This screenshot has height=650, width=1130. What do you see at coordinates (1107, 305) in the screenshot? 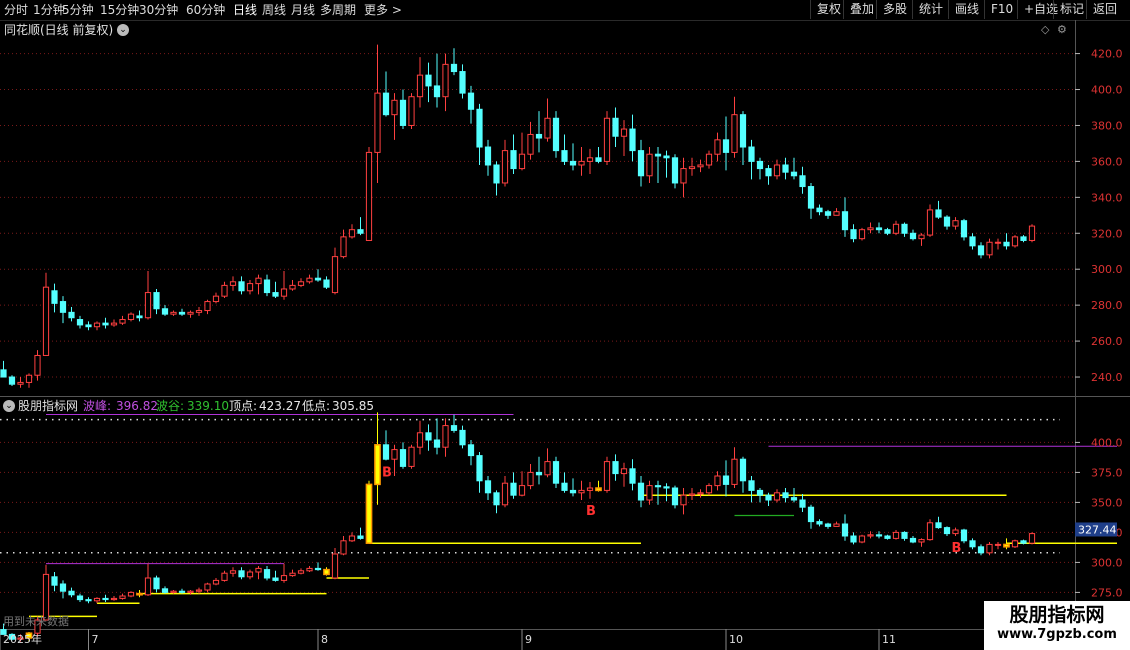
I see `price-tick-label: 280.0` at bounding box center [1107, 305].